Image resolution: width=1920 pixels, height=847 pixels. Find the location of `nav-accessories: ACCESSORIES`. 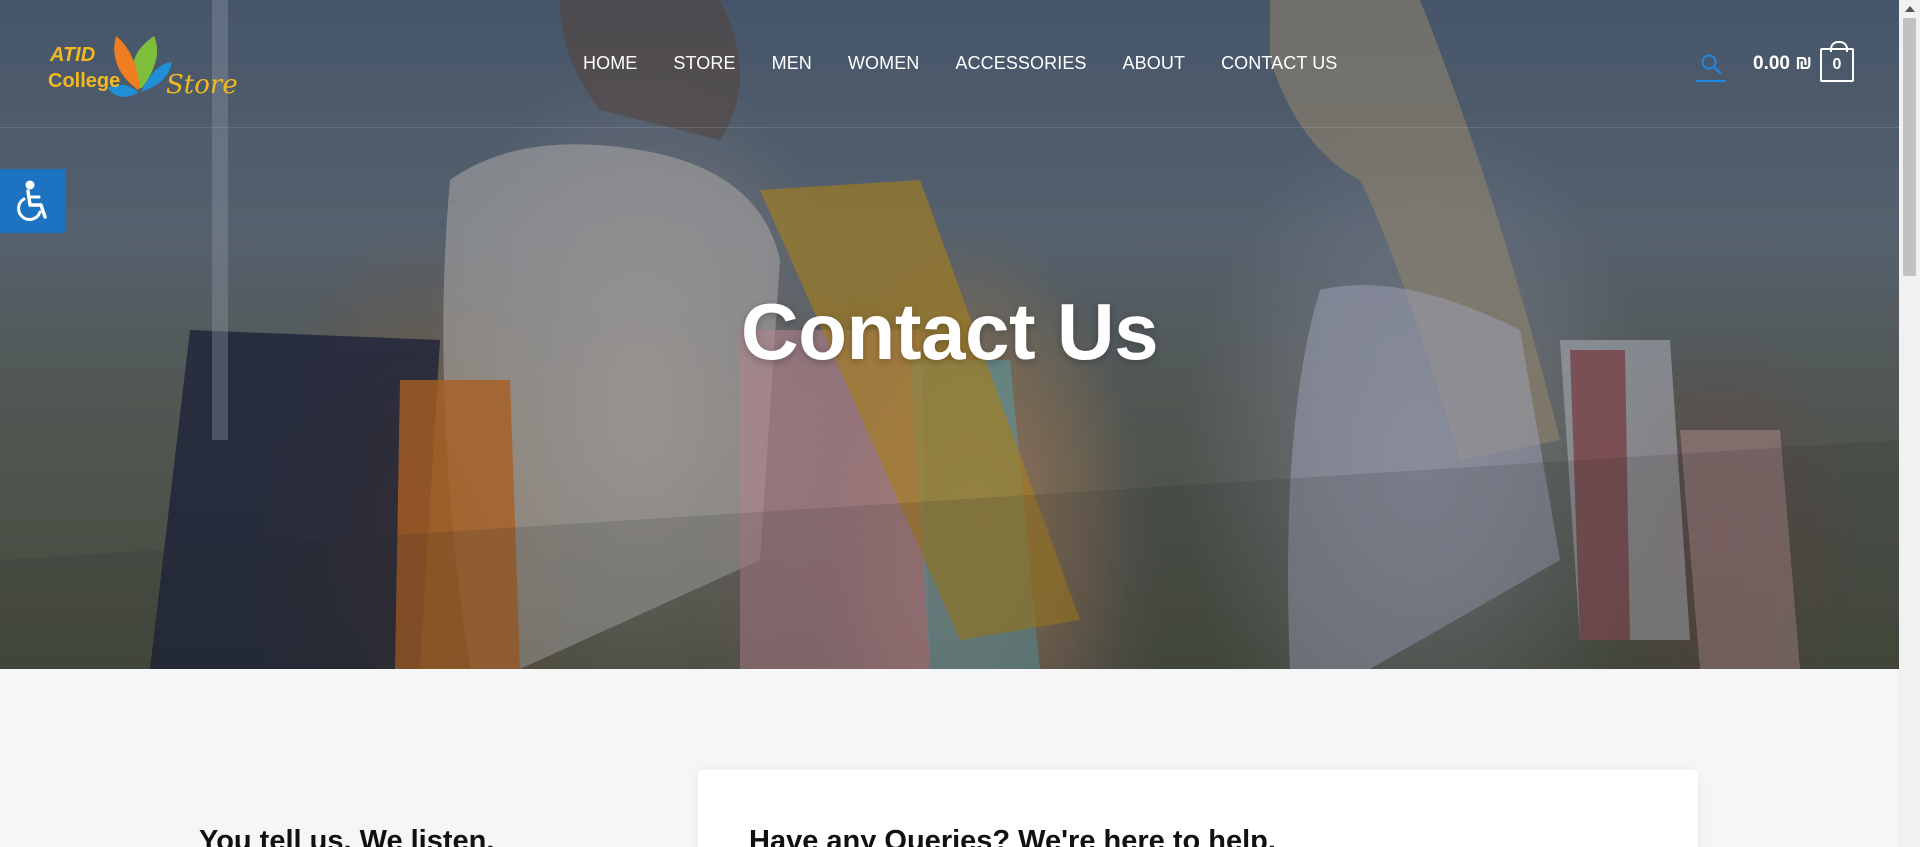

nav-accessories: ACCESSORIES is located at coordinates (1020, 63).